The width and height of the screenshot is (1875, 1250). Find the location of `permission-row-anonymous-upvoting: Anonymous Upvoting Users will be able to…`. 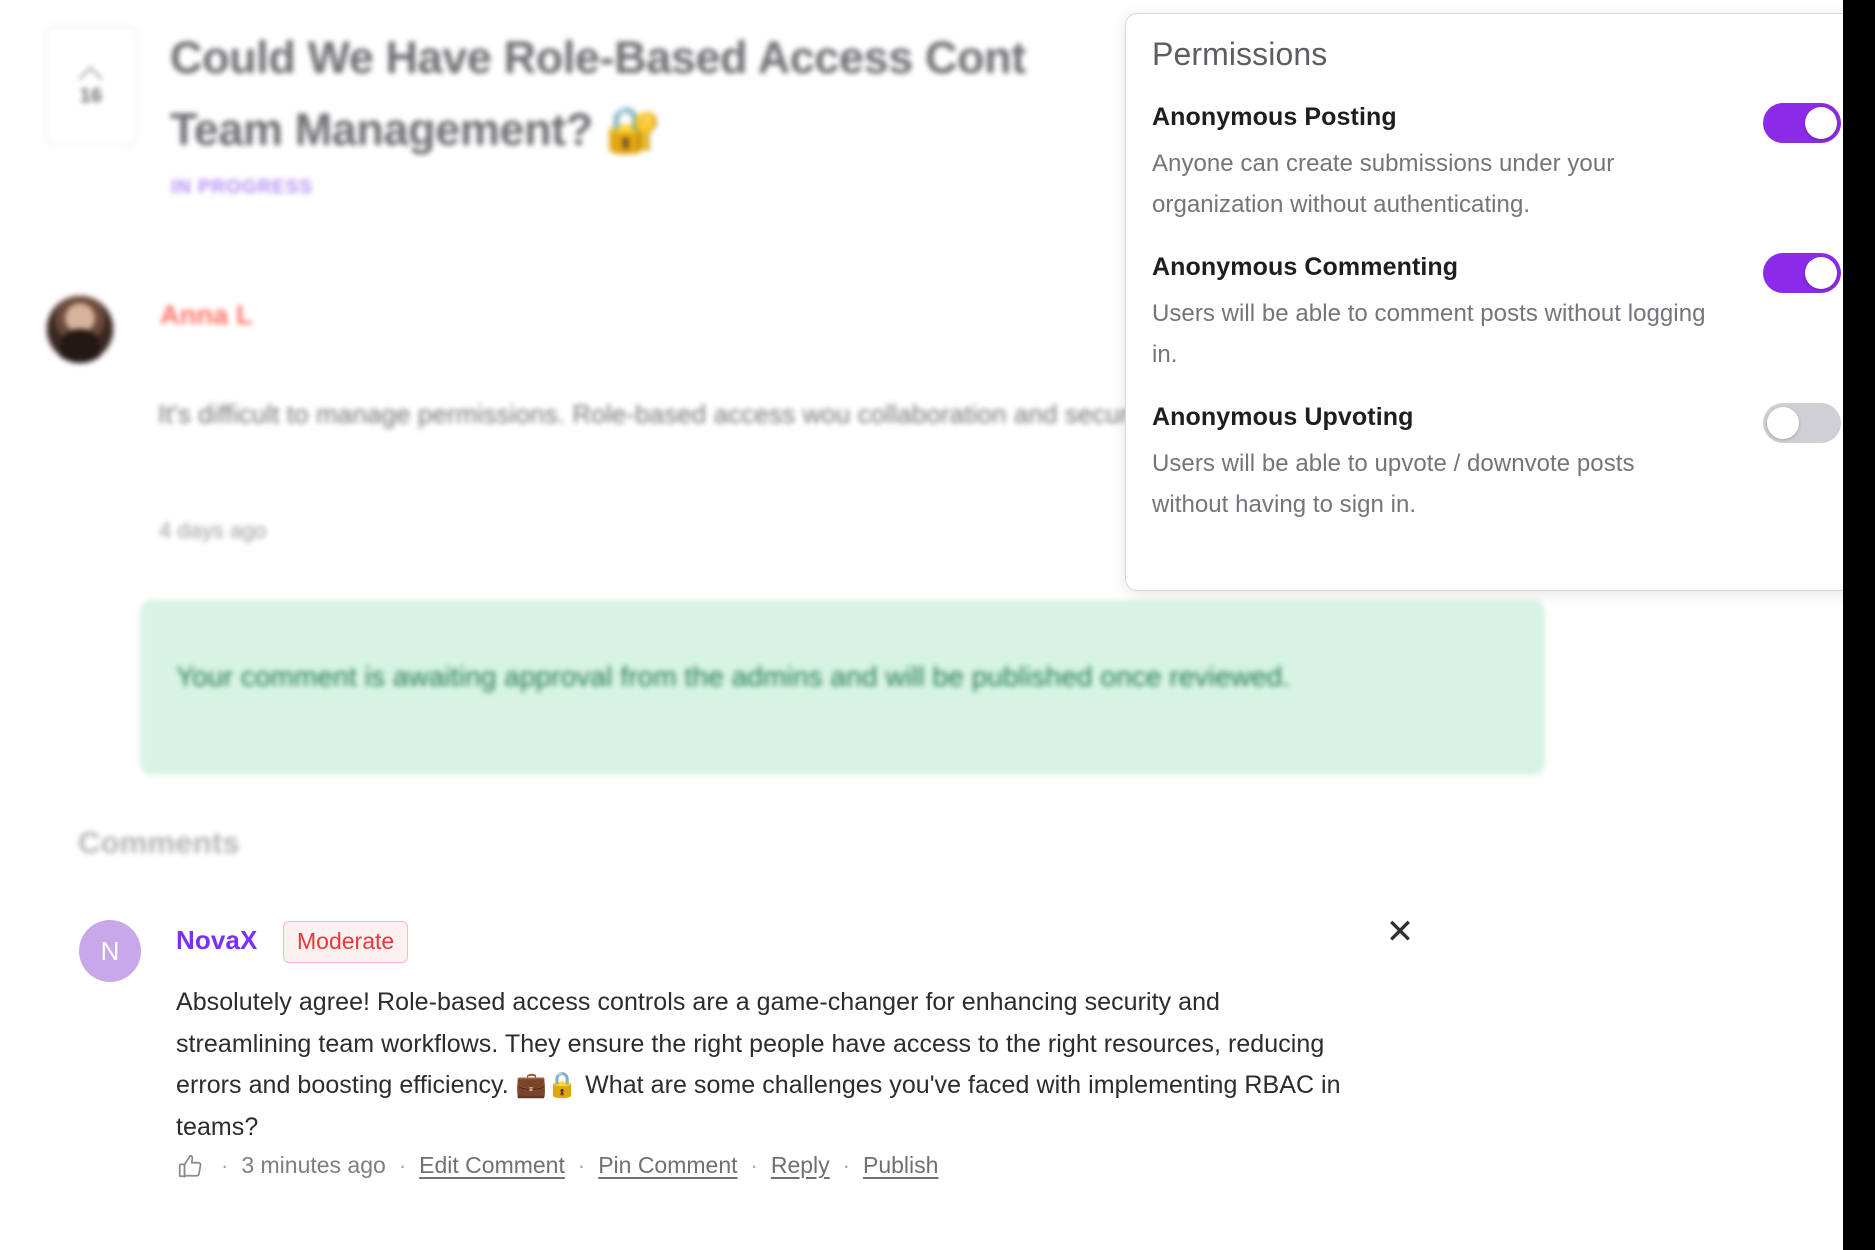

permission-row-anonymous-upvoting: Anonymous Upvoting Users will be able to… is located at coordinates (1496, 464).